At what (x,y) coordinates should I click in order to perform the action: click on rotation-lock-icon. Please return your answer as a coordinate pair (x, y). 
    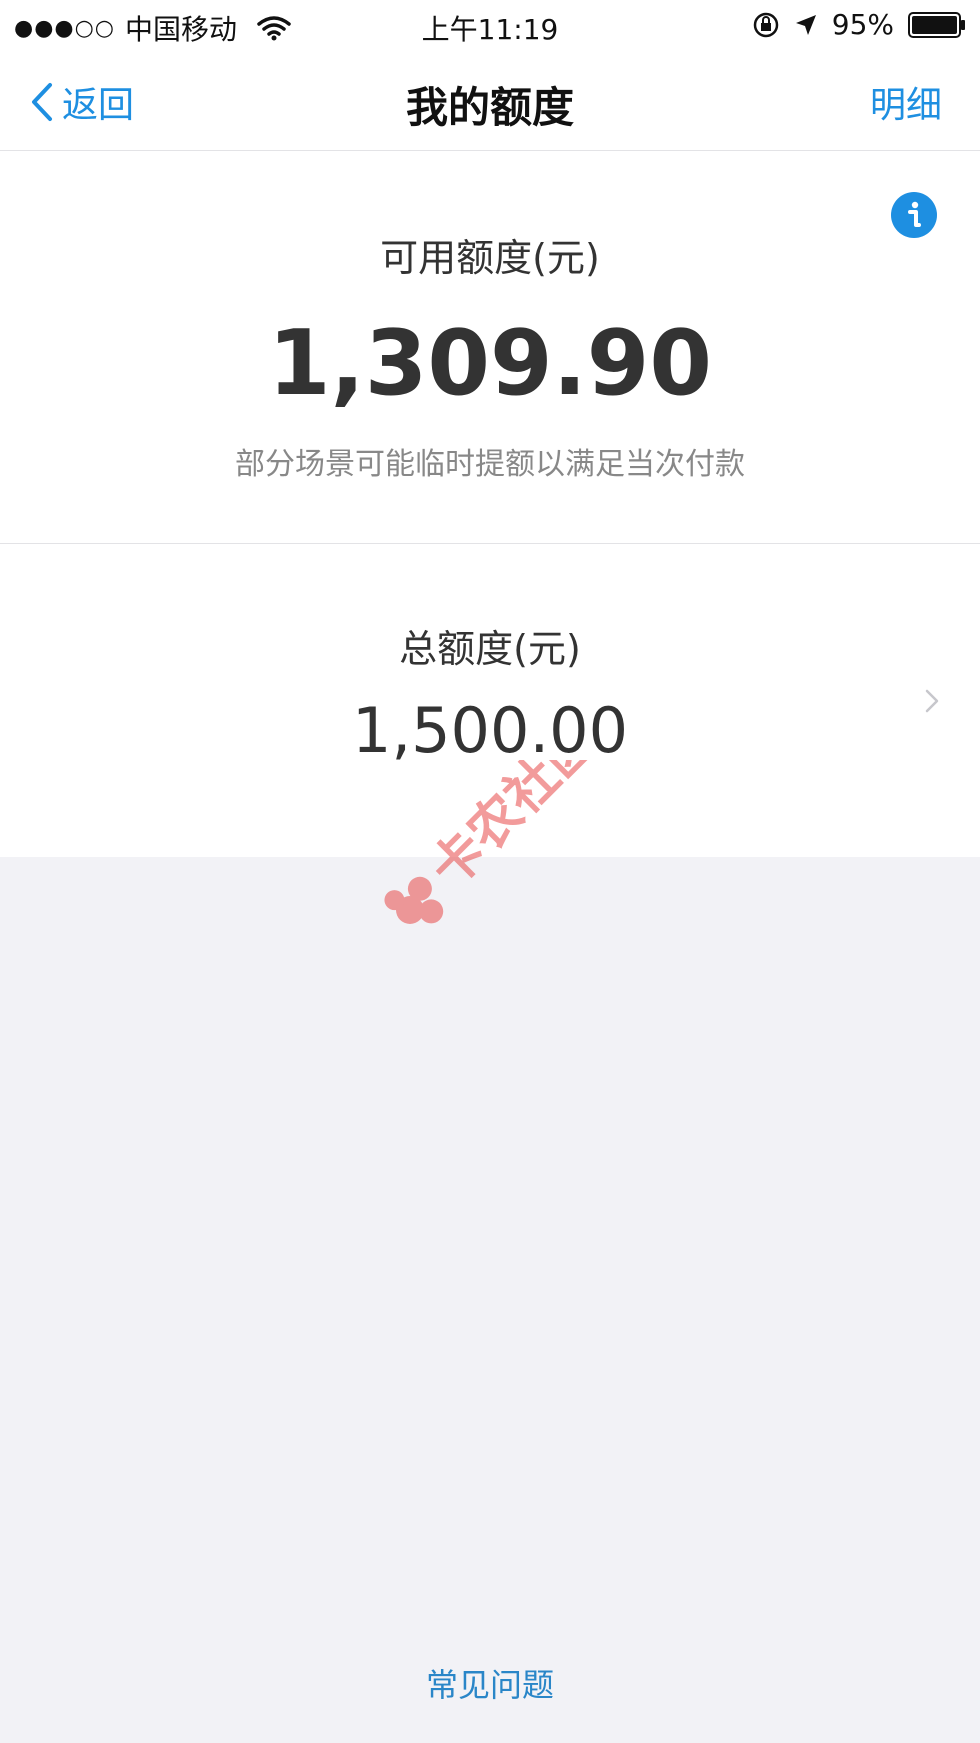
    Looking at the image, I should click on (766, 24).